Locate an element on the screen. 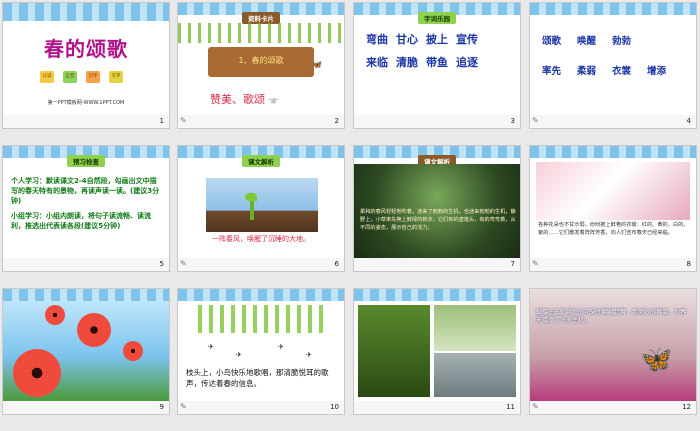 The height and width of the screenshot is (431, 700). chip-row: 认读 正音 识字 写字 is located at coordinates (81, 77).